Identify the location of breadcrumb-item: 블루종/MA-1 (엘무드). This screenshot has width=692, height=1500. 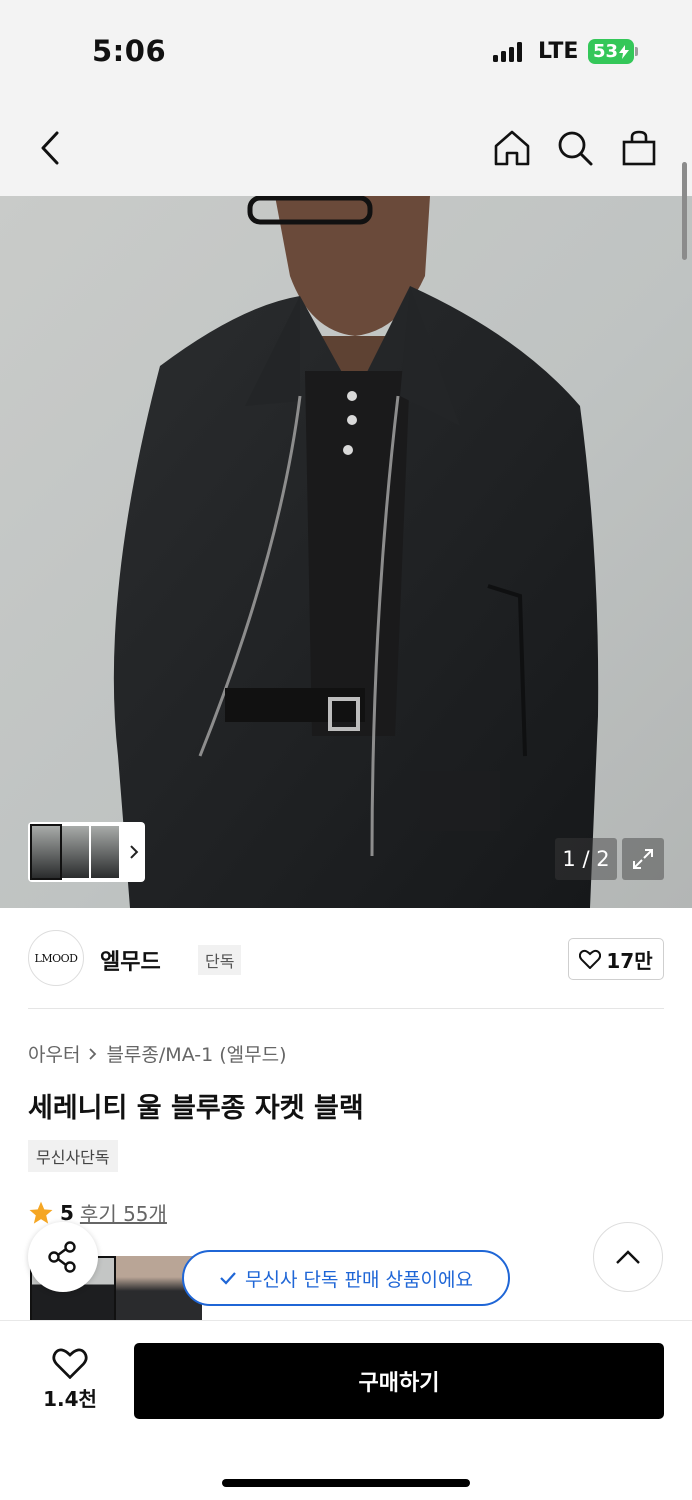
(196, 1053).